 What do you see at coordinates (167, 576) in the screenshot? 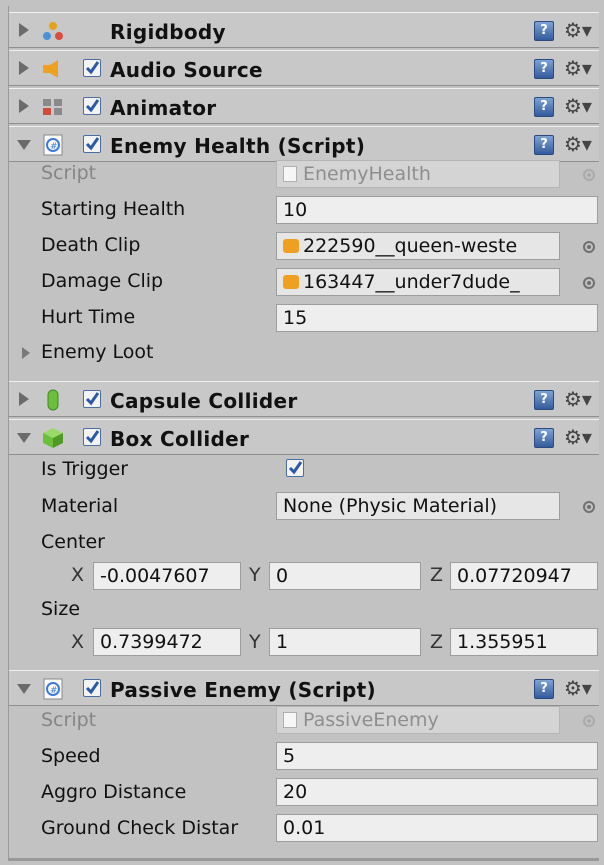
I see `center-x-input: -0.0047607` at bounding box center [167, 576].